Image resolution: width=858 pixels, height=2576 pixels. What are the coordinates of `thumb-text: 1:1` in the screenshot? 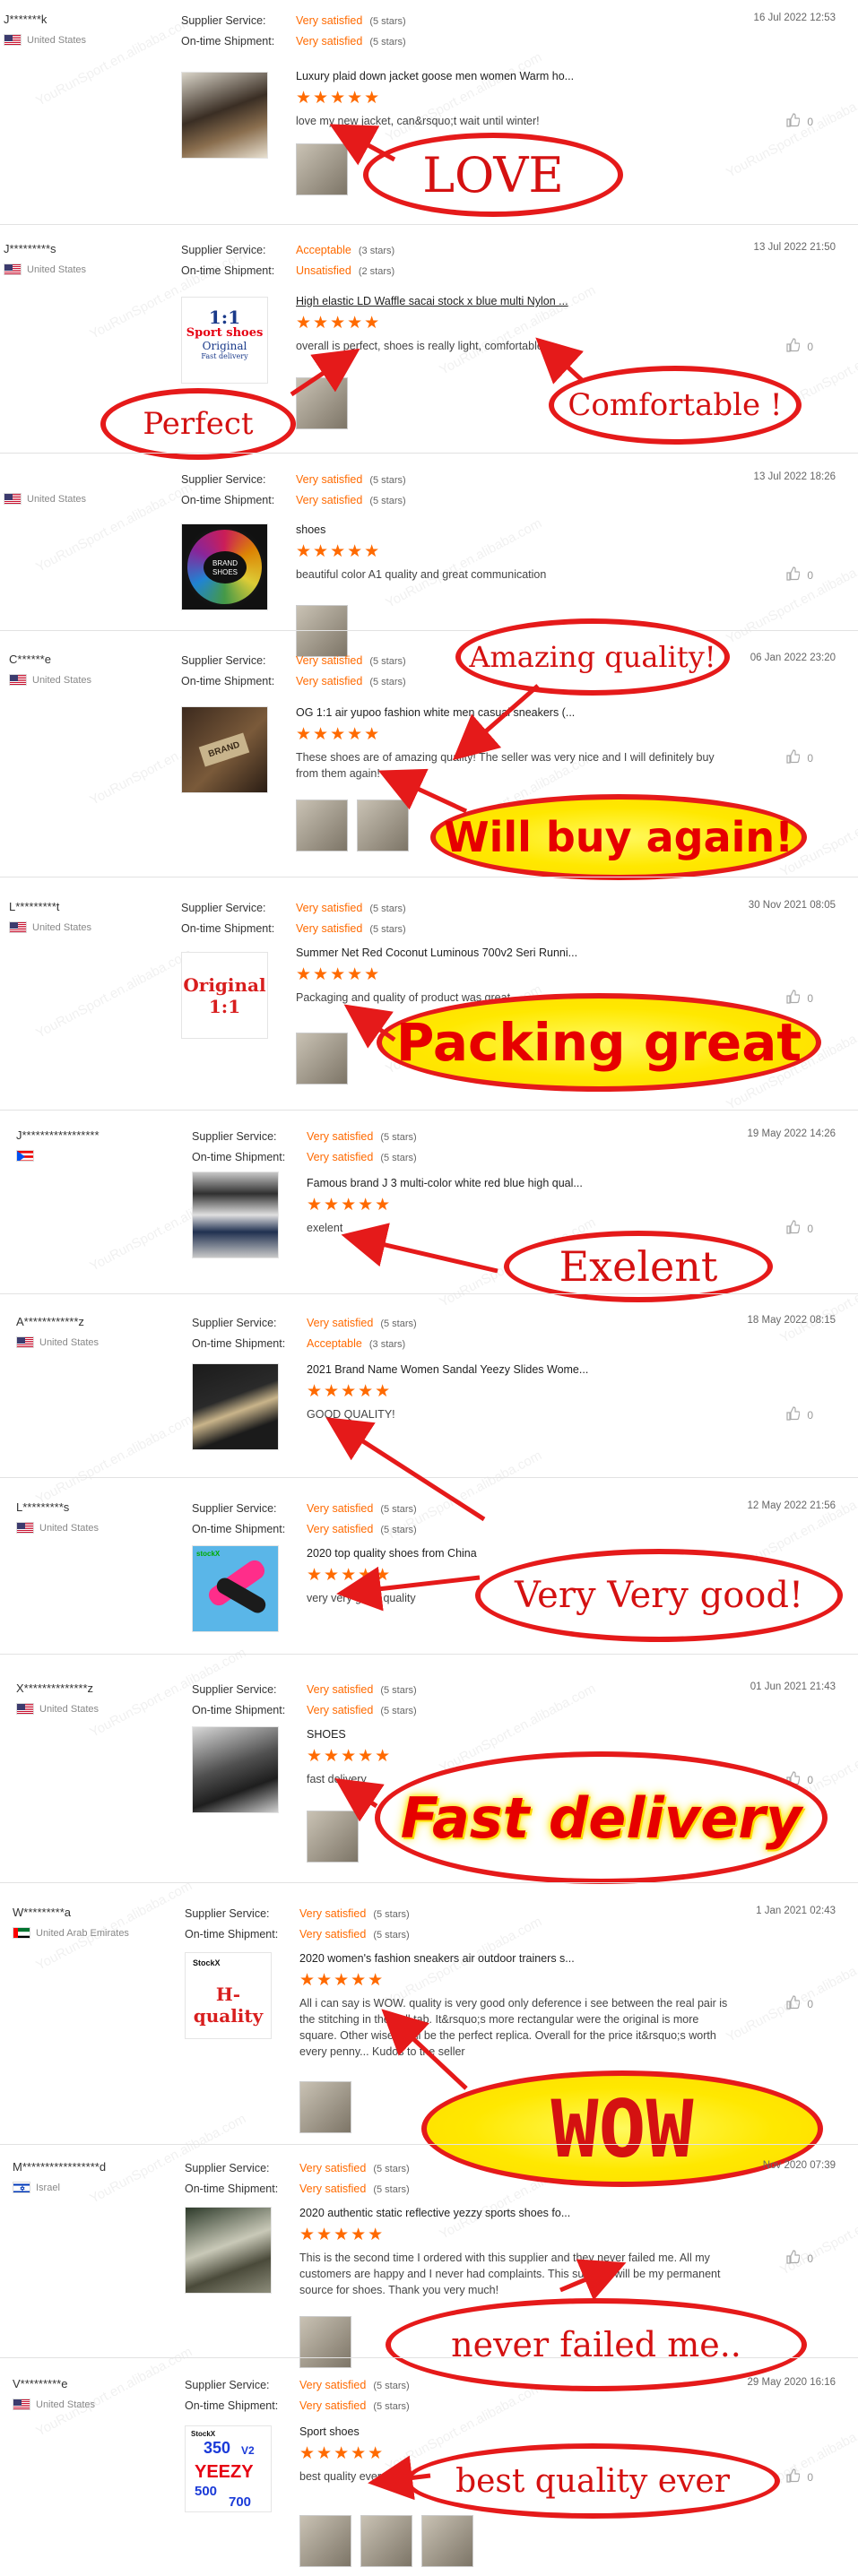 It's located at (224, 317).